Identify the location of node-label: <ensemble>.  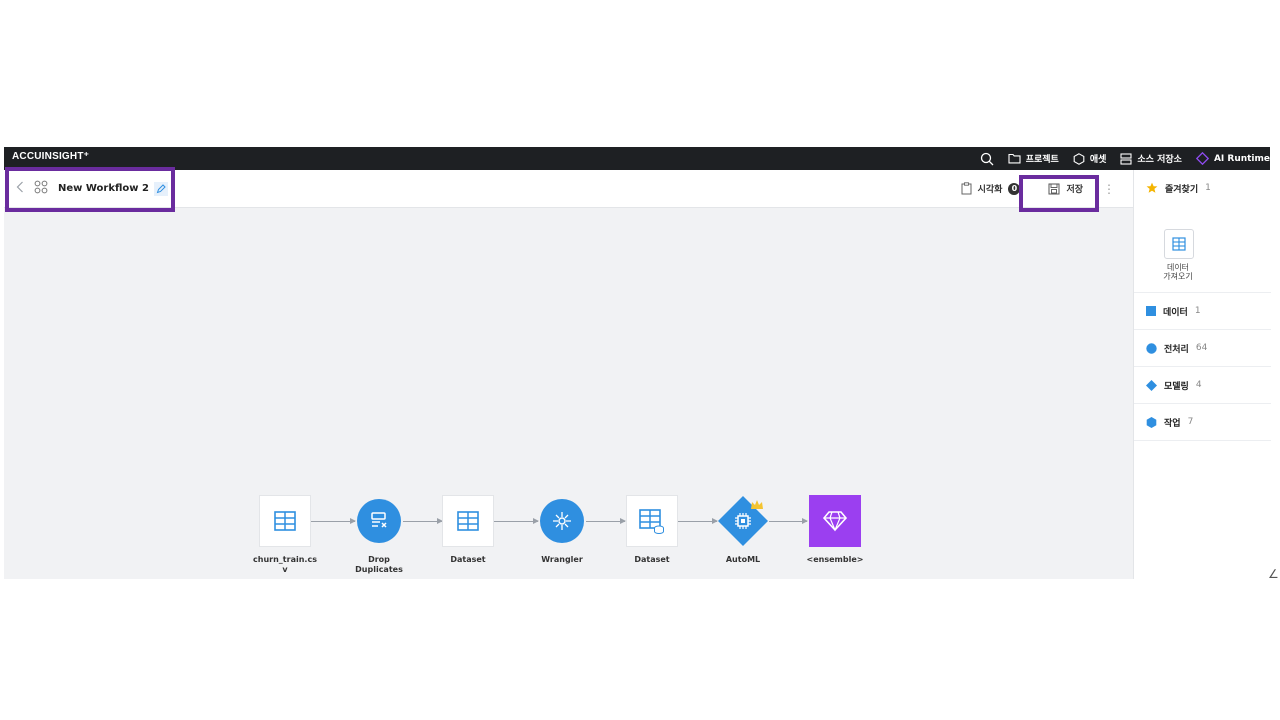
(835, 559).